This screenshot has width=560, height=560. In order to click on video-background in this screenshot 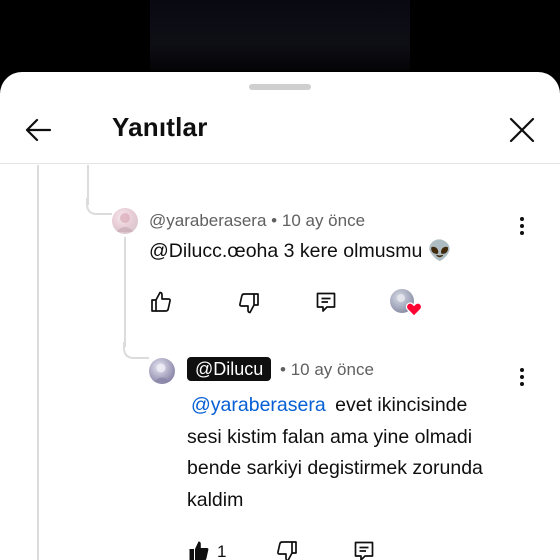, I will do `click(280, 40)`.